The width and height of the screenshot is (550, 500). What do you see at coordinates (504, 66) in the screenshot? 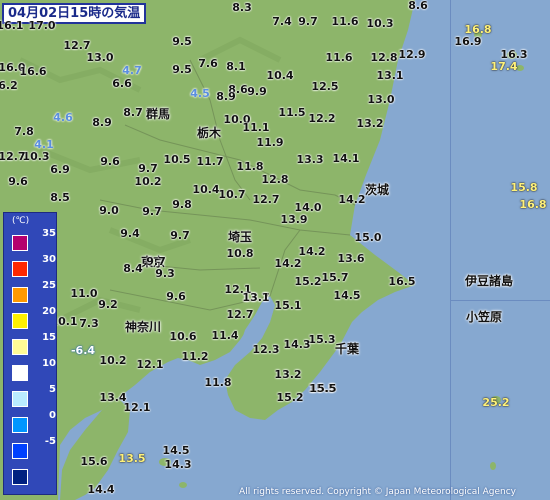
I see `temperature-reading: 17.4` at bounding box center [504, 66].